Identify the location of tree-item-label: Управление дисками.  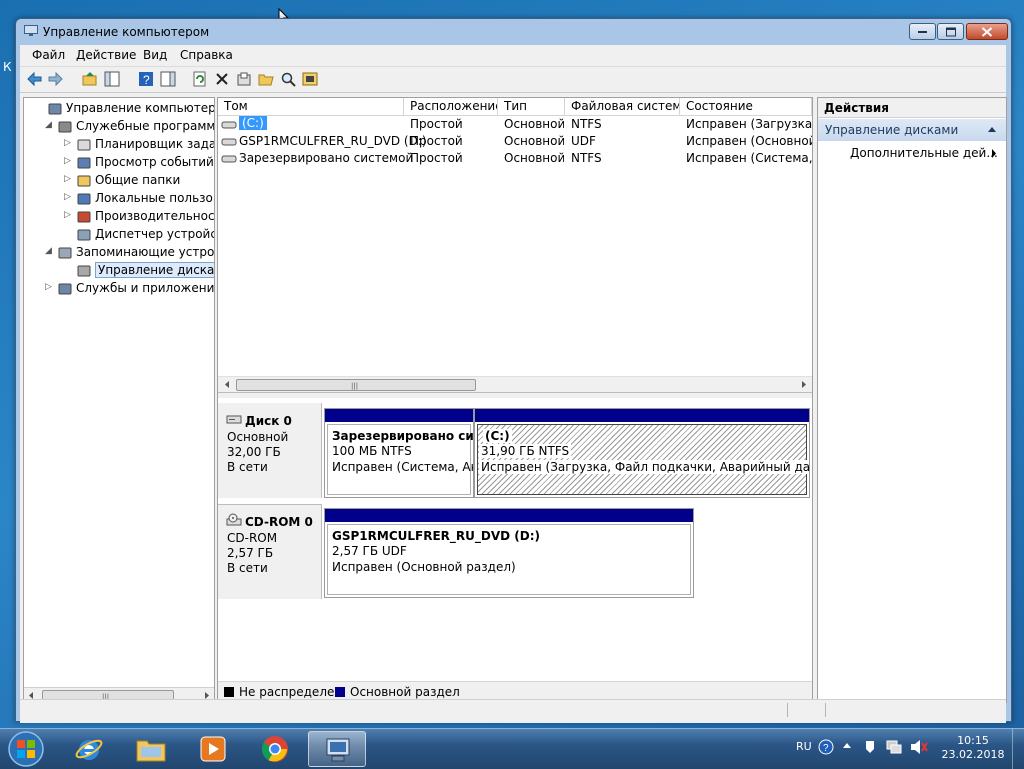
(154, 270).